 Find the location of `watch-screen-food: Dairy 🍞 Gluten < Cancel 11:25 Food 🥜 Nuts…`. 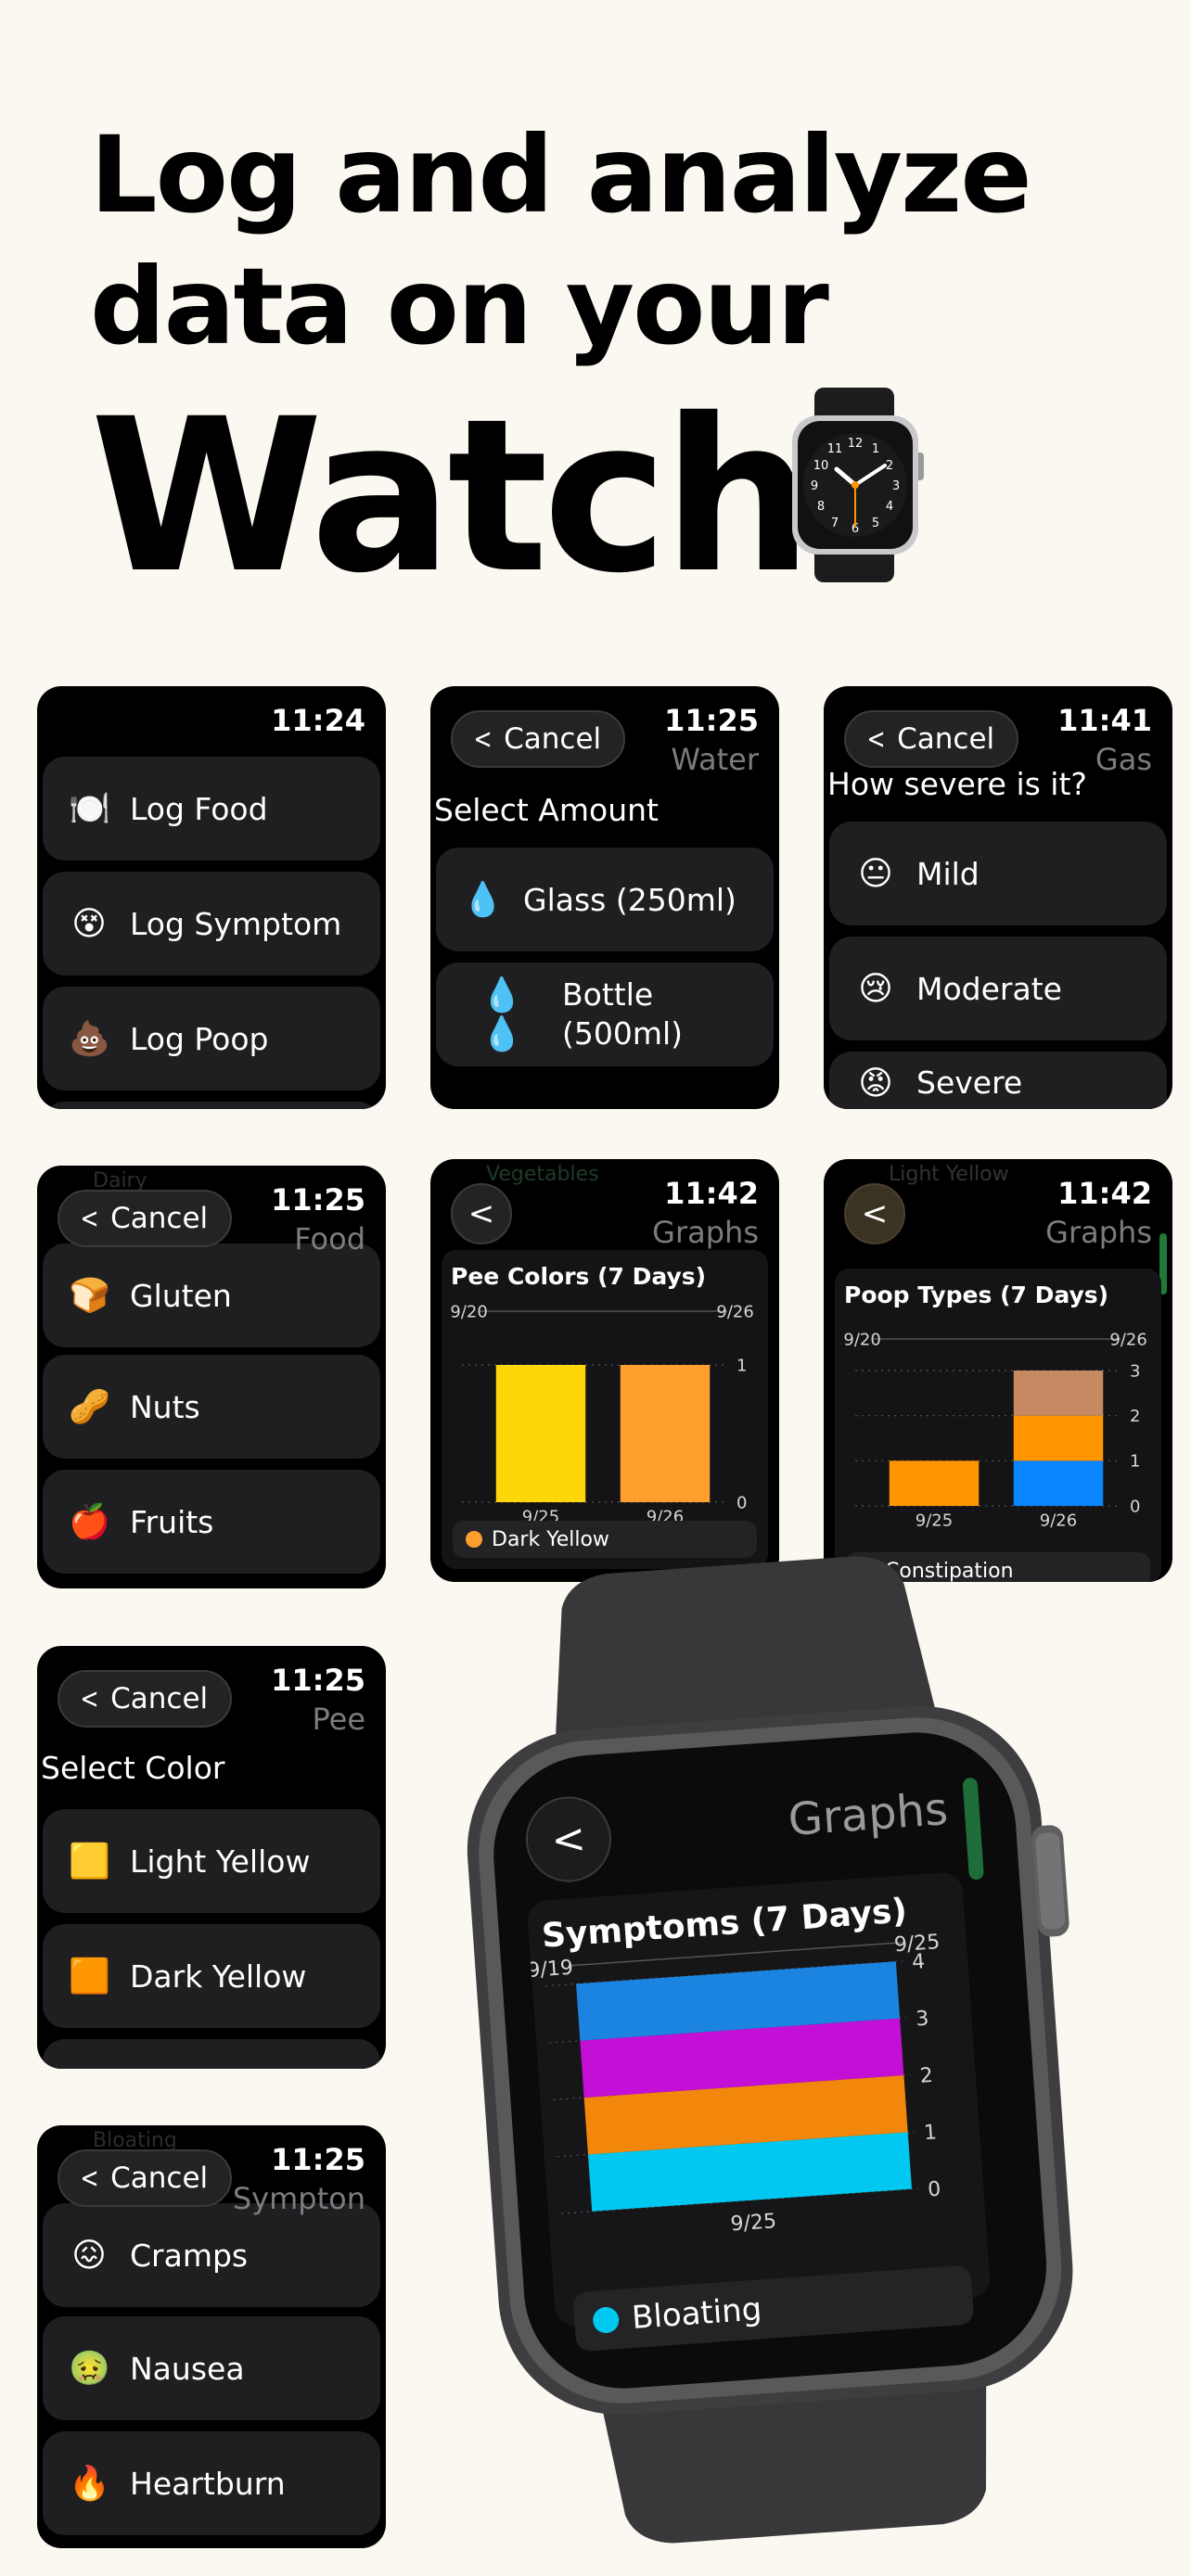

watch-screen-food: Dairy 🍞 Gluten < Cancel 11:25 Food 🥜 Nuts… is located at coordinates (211, 1377).